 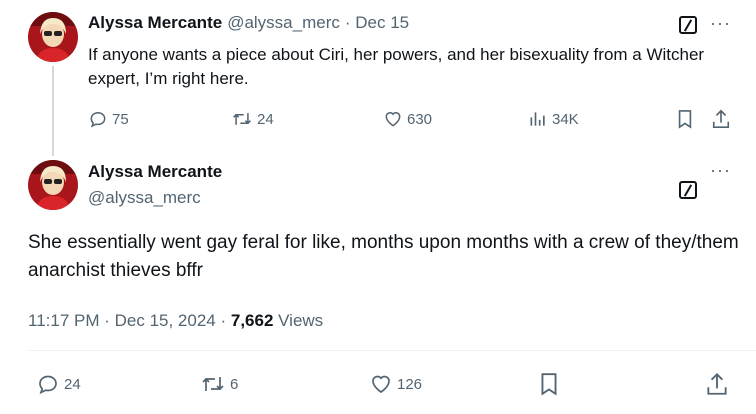 I want to click on main-bookmark-button, so click(x=549, y=386).